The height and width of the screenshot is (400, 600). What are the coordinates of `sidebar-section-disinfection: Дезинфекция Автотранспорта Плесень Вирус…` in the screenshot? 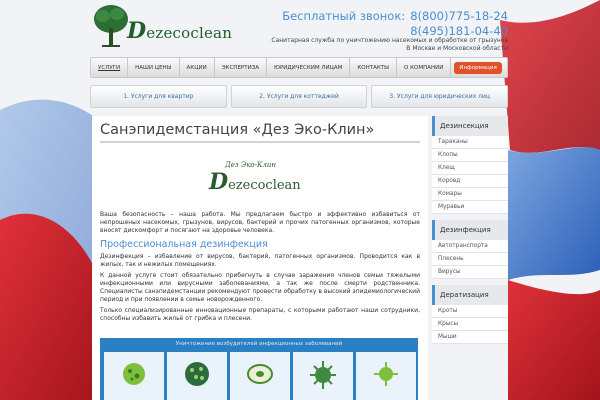 It's located at (470, 249).